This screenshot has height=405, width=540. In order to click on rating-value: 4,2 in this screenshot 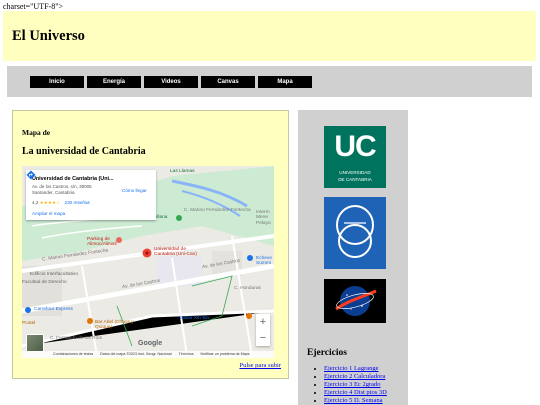, I will do `click(35, 202)`.